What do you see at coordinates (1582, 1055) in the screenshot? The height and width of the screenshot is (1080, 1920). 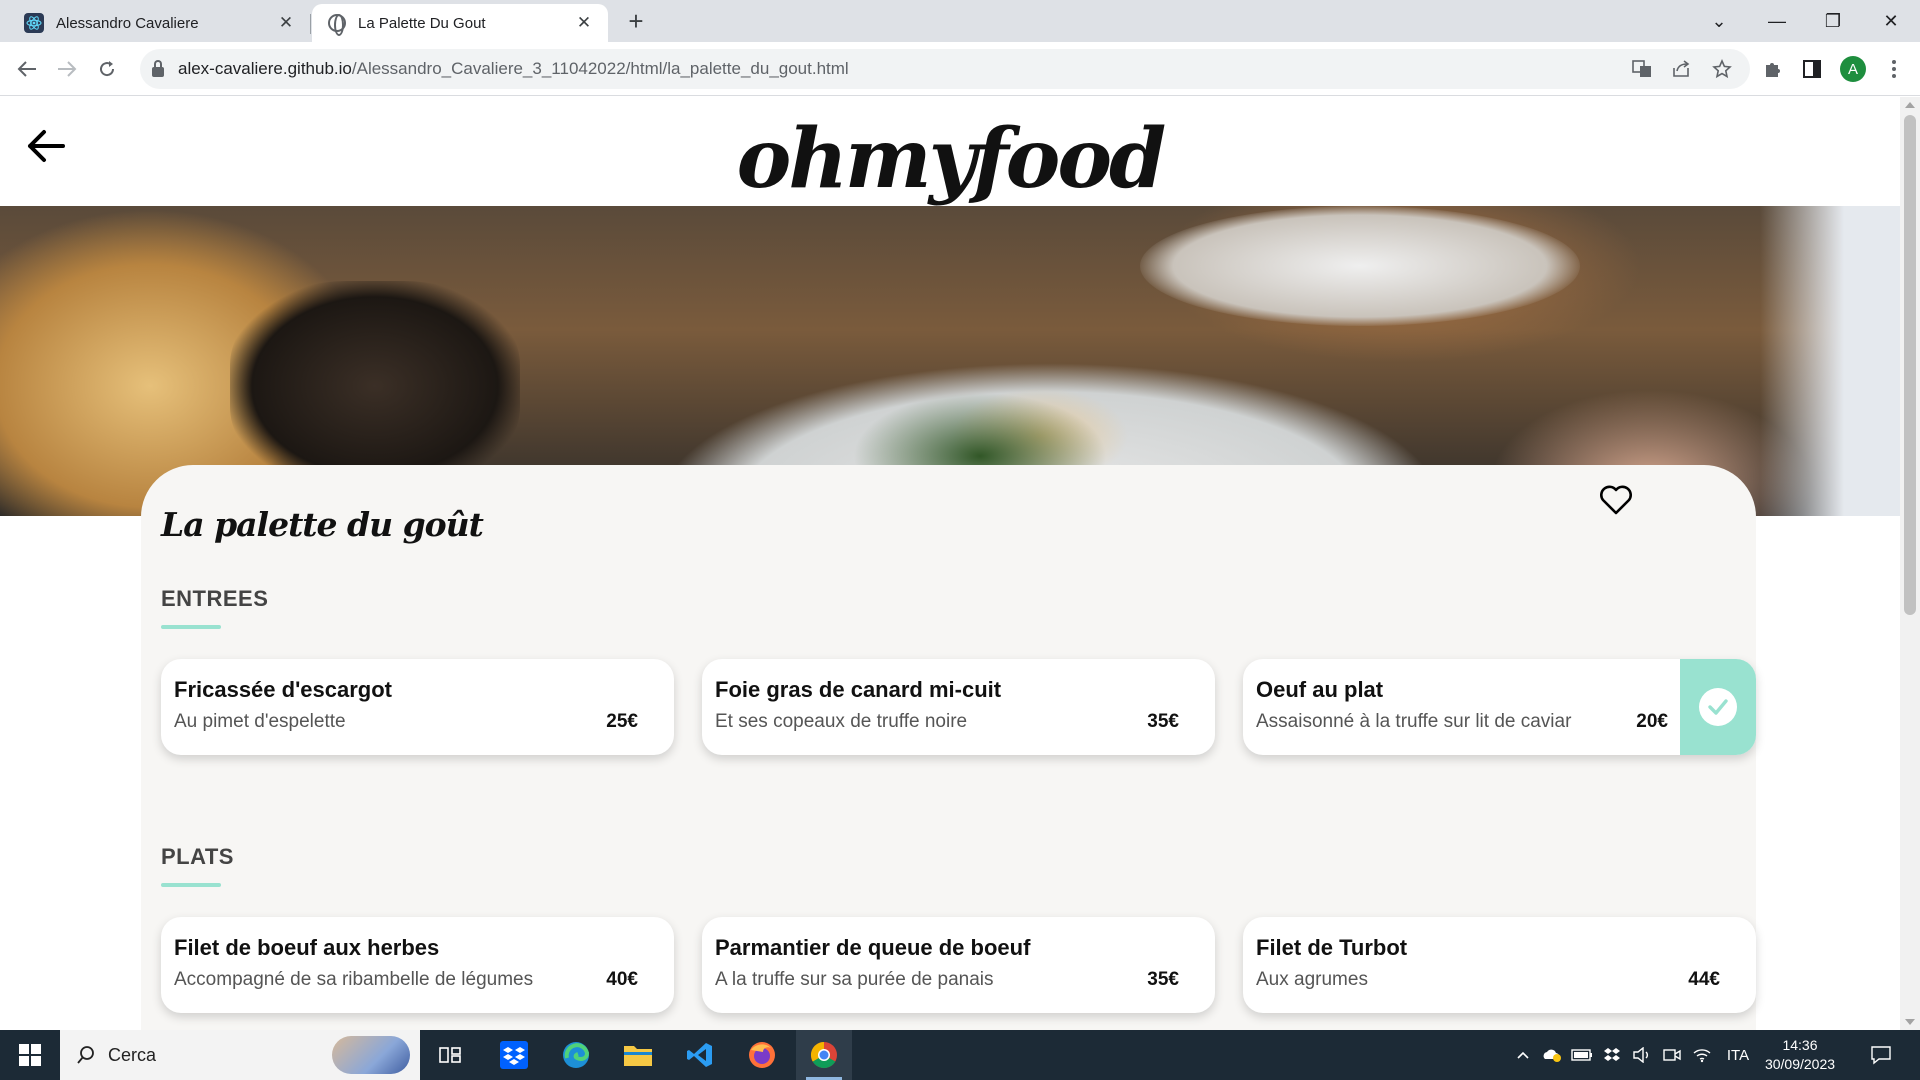 I see `battery-icon` at bounding box center [1582, 1055].